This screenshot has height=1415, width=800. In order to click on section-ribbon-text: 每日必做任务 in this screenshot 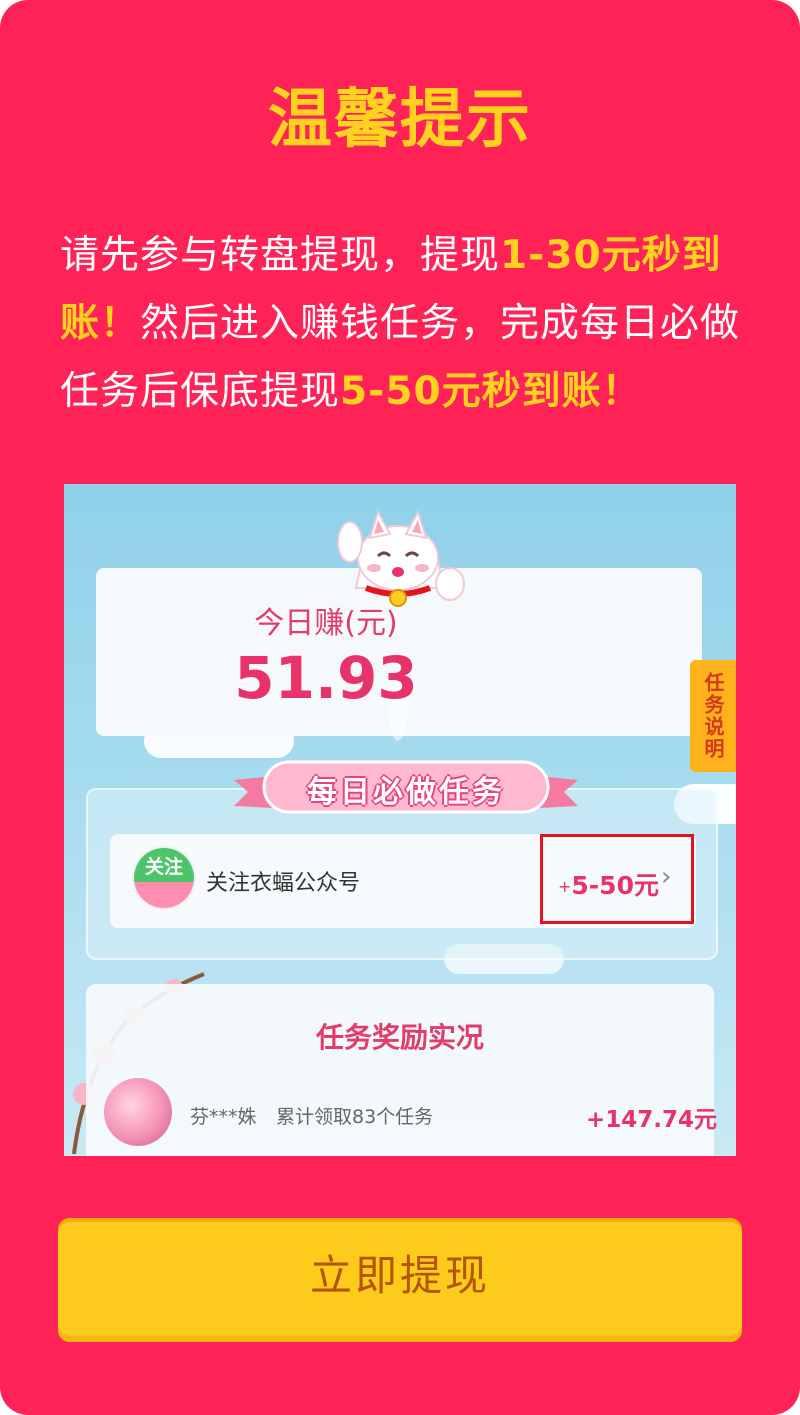, I will do `click(406, 792)`.